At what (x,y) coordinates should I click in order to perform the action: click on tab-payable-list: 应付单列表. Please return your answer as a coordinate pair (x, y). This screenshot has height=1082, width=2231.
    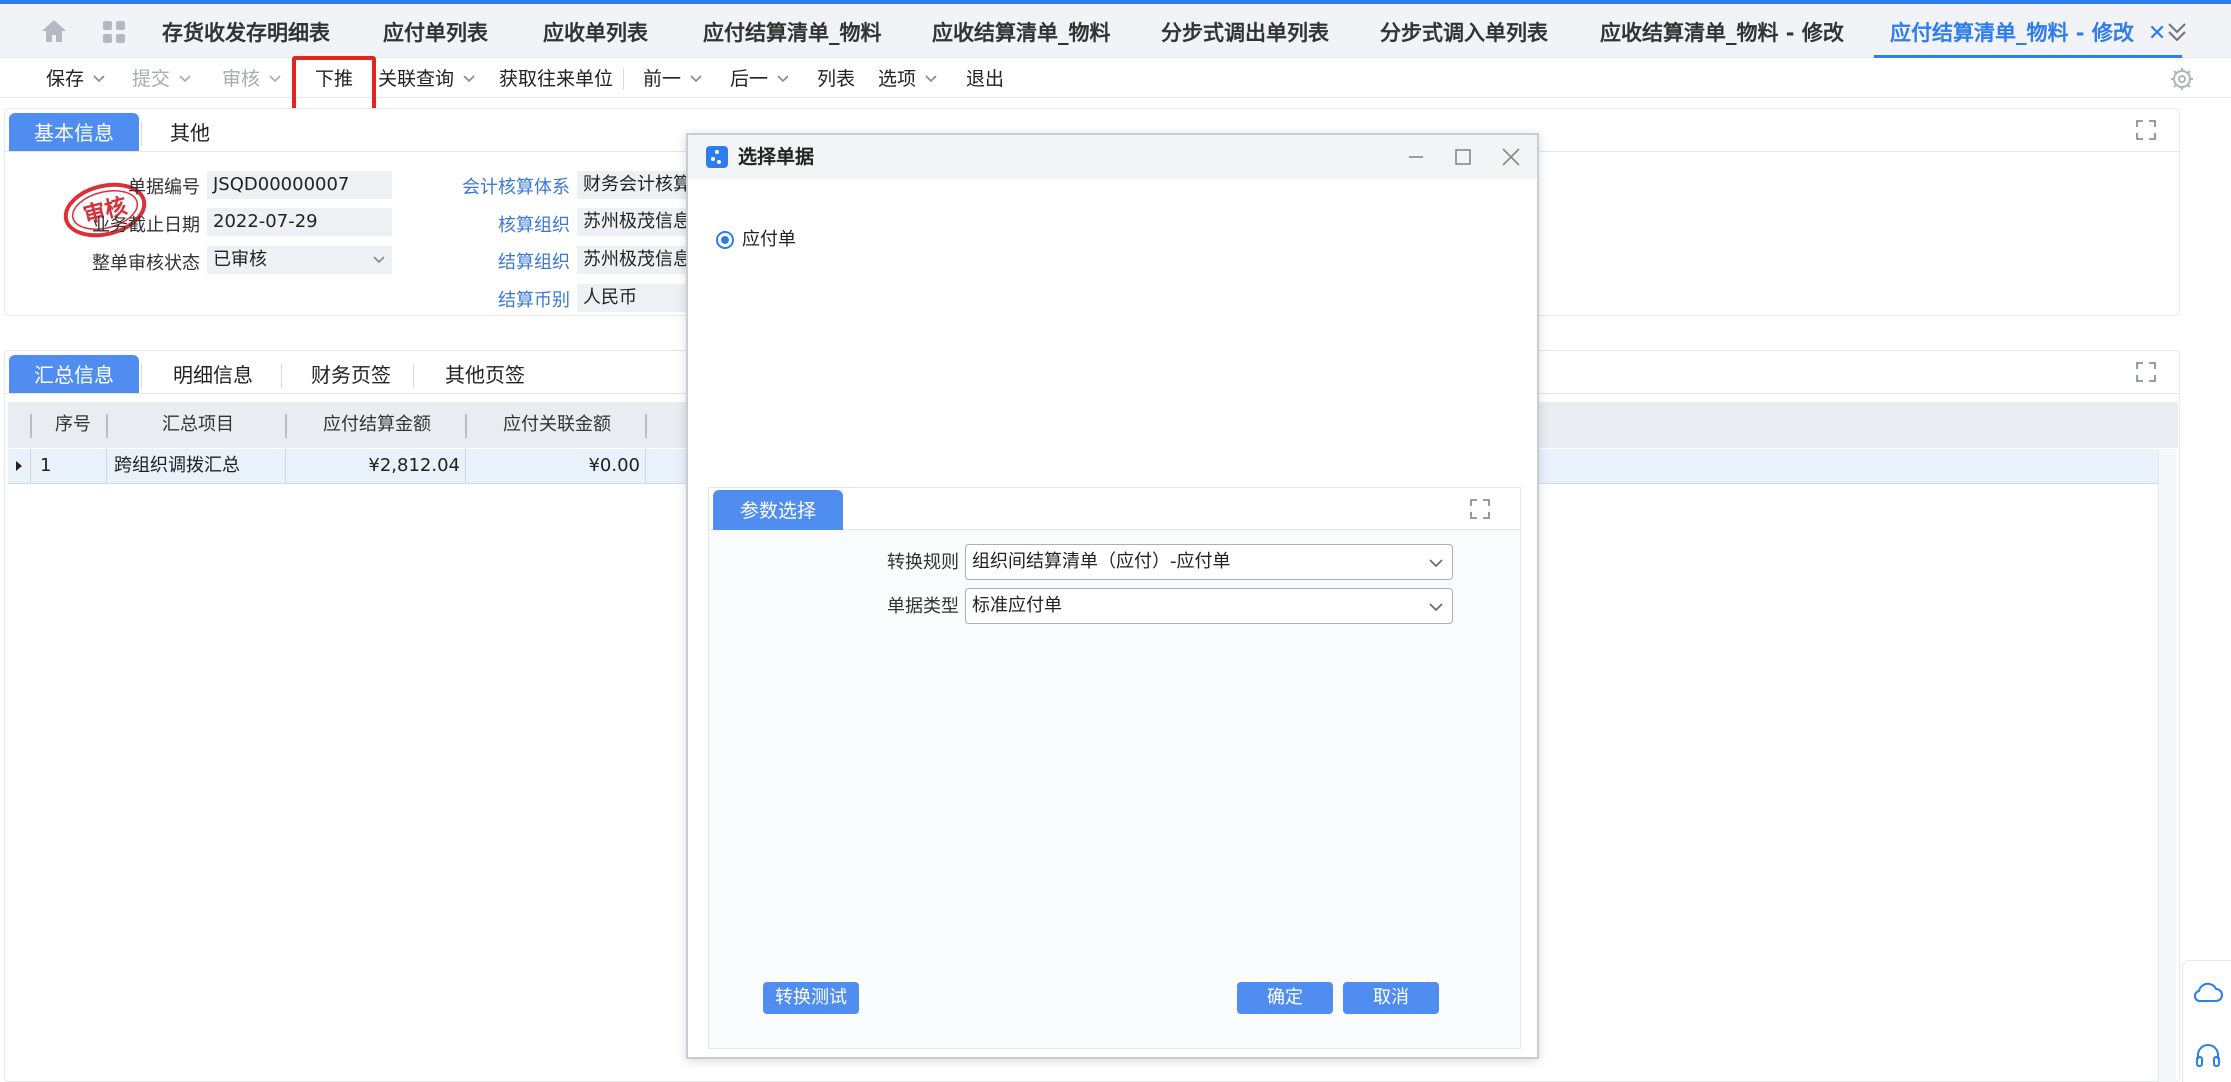
    Looking at the image, I should click on (435, 31).